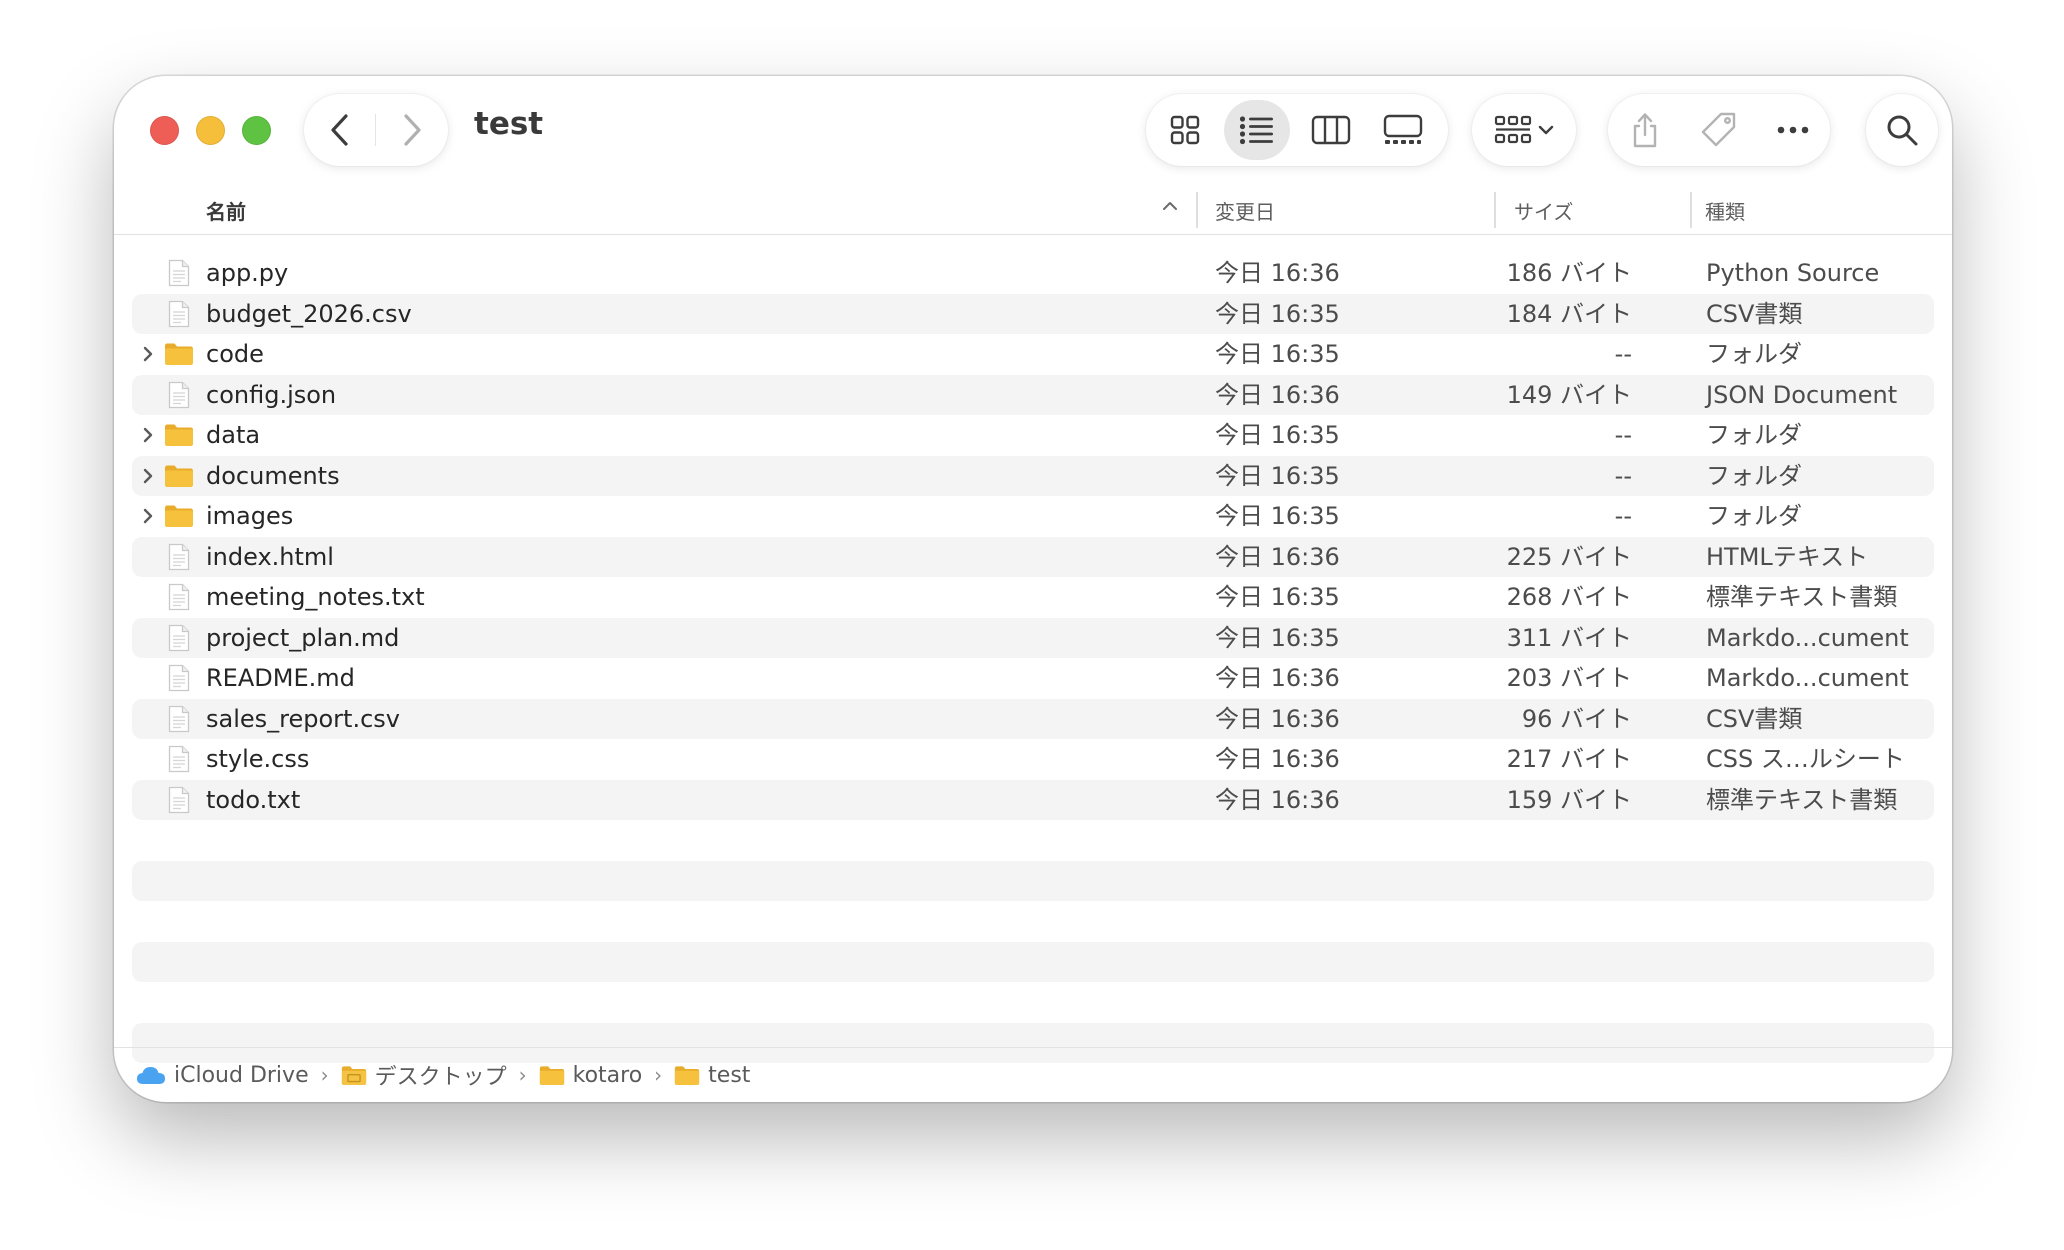 The width and height of the screenshot is (2064, 1250). What do you see at coordinates (1543, 210) in the screenshot?
I see `column-size-header: サイズ` at bounding box center [1543, 210].